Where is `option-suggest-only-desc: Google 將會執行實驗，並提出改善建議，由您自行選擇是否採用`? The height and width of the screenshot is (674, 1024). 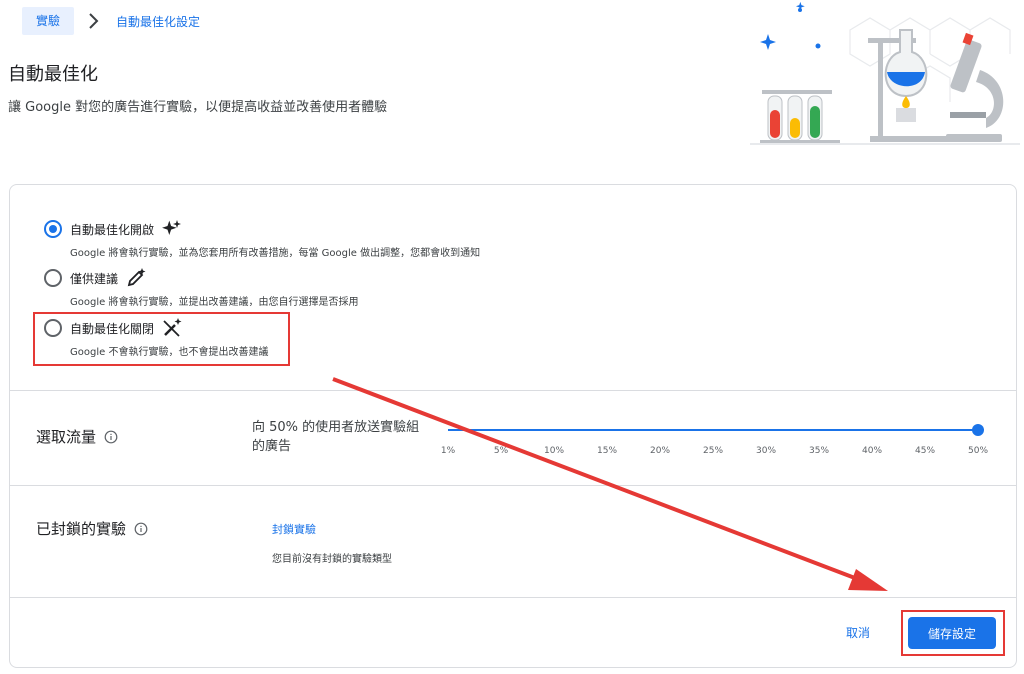
option-suggest-only-desc: Google 將會執行實驗，並提出改善建議，由您自行選擇是否採用 is located at coordinates (214, 302).